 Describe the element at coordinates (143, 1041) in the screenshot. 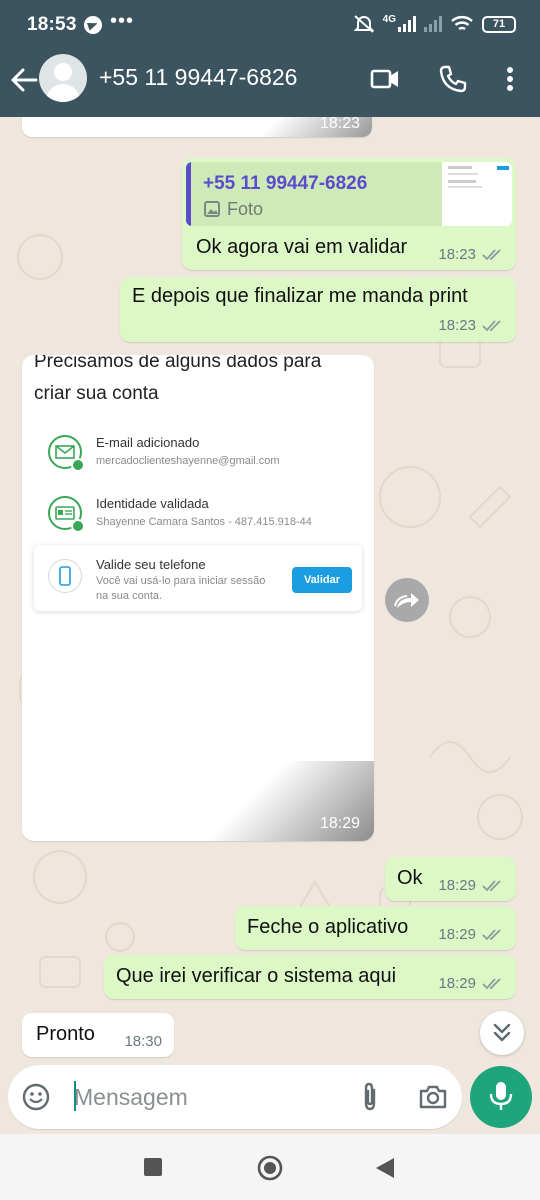

I see `message-time: 18:30` at that location.